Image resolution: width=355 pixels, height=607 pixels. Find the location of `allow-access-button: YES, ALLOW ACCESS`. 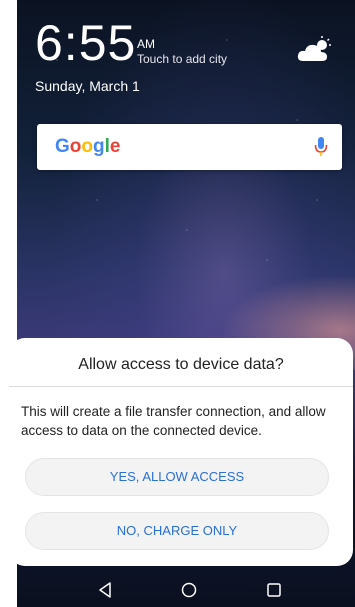

allow-access-button: YES, ALLOW ACCESS is located at coordinates (177, 477).